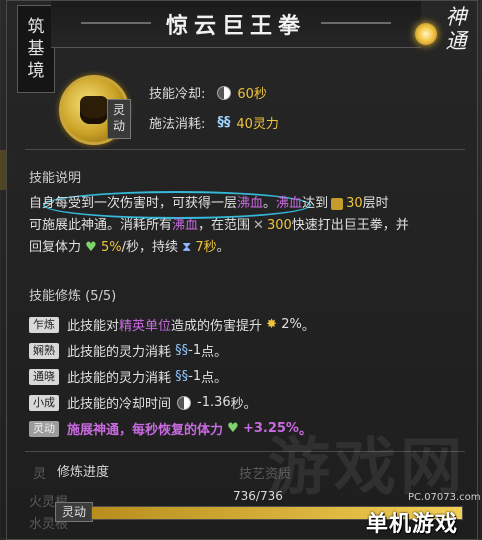 The image size is (482, 540). I want to click on title-bar: 惊云巨王拳, so click(236, 24).